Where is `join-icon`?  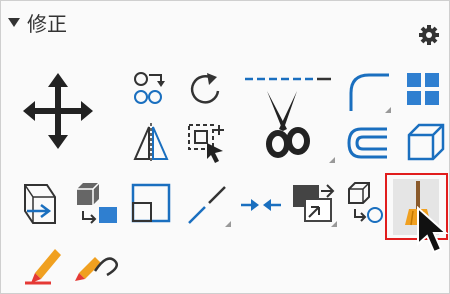 join-icon is located at coordinates (261, 205).